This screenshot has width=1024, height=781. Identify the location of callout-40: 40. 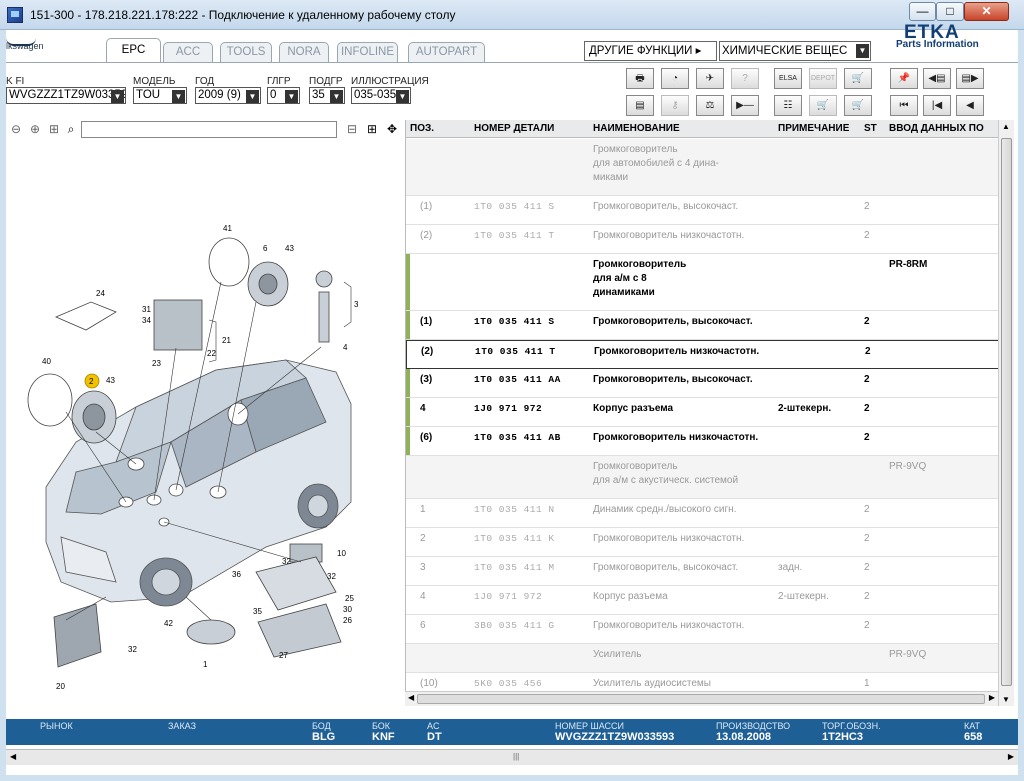
(46, 361).